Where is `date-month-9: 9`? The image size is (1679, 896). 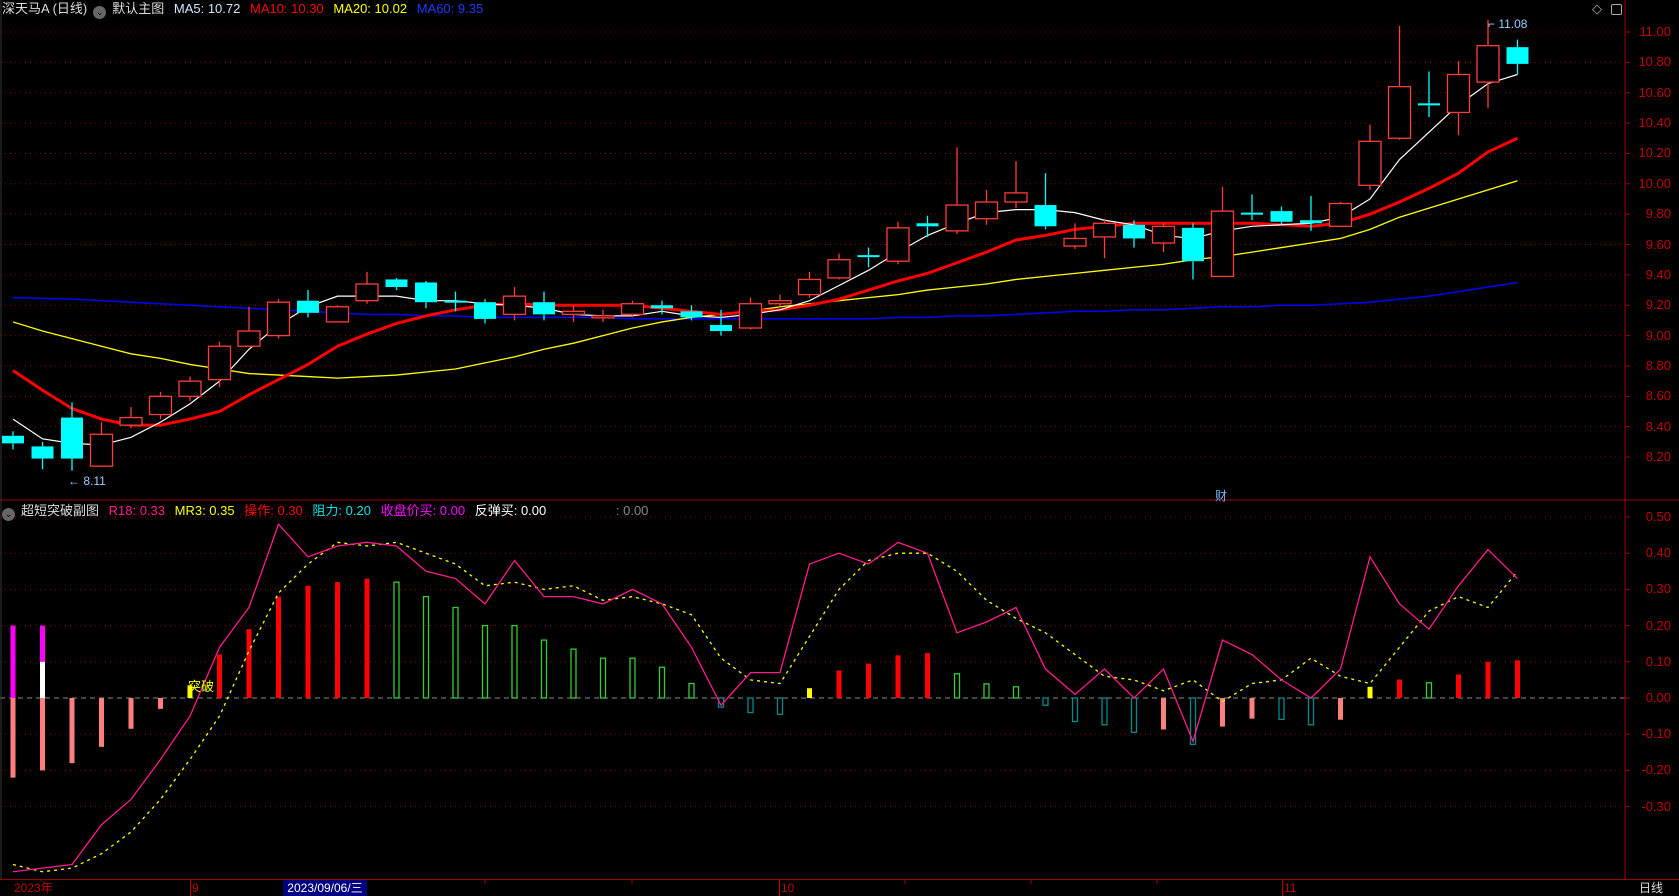
date-month-9: 9 is located at coordinates (194, 888).